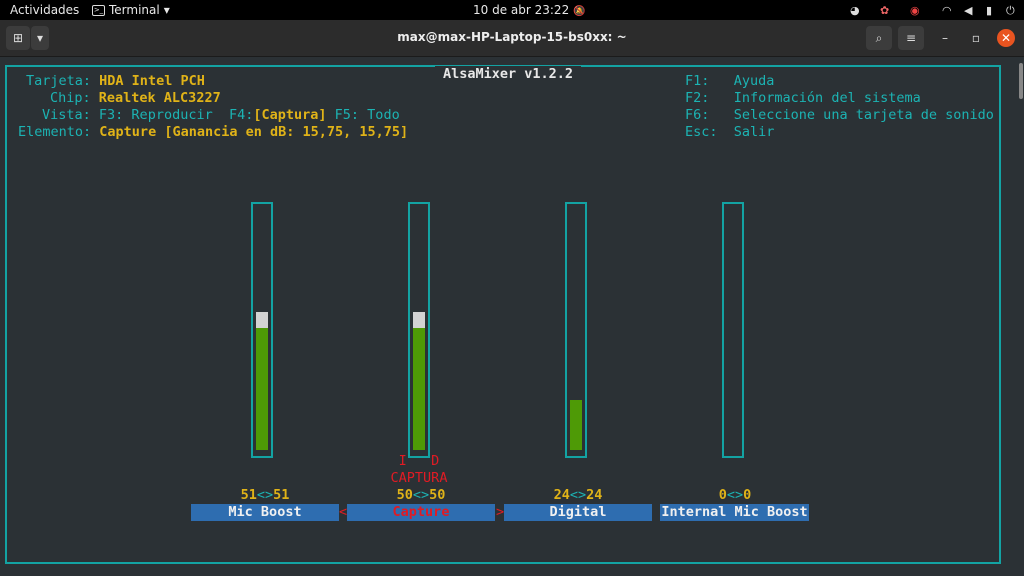 Image resolution: width=1024 pixels, height=576 pixels. Describe the element at coordinates (367, 115) in the screenshot. I see `view-all: F5: Todo` at that location.